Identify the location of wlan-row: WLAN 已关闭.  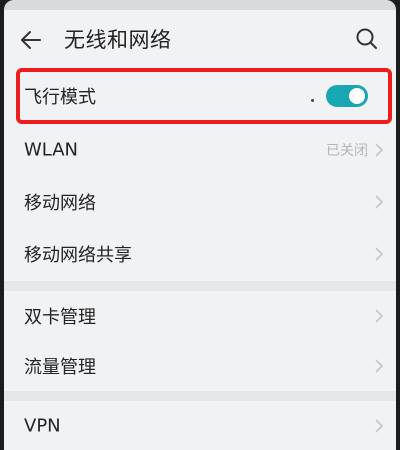
(200, 150).